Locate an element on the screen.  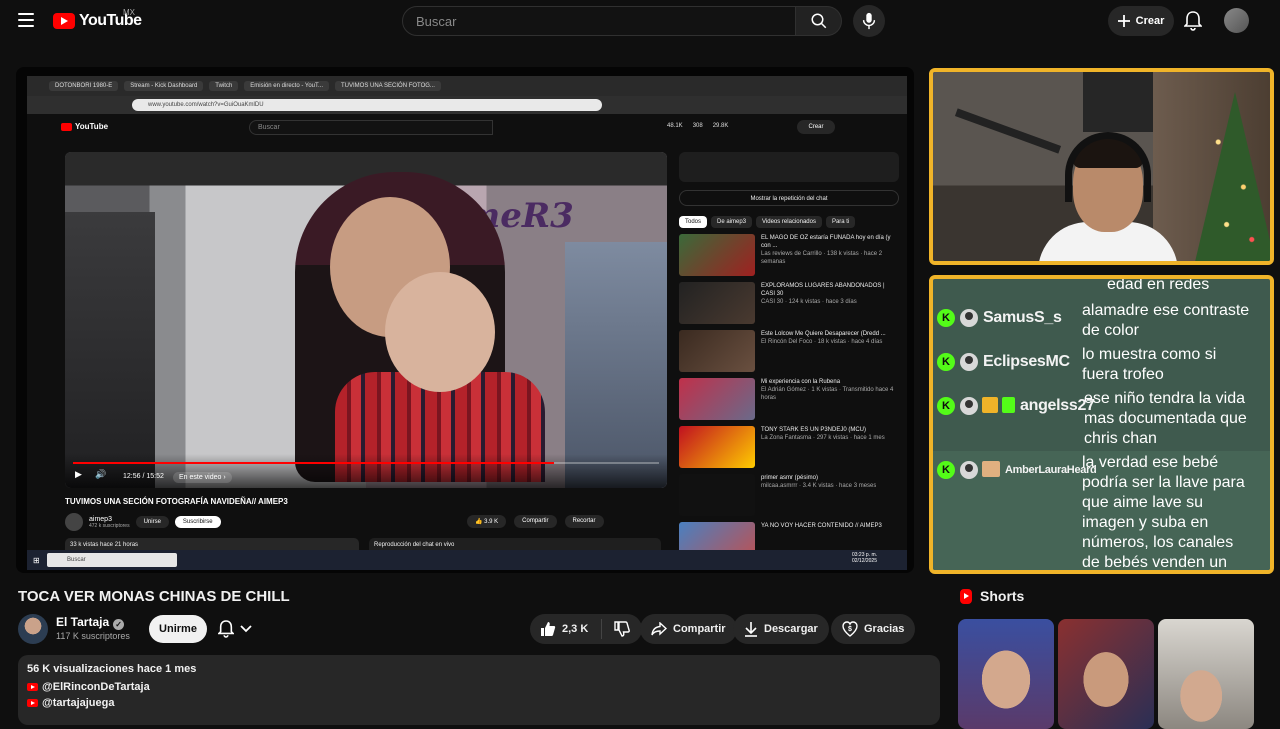
chevron-down-icon is located at coordinates (246, 629).